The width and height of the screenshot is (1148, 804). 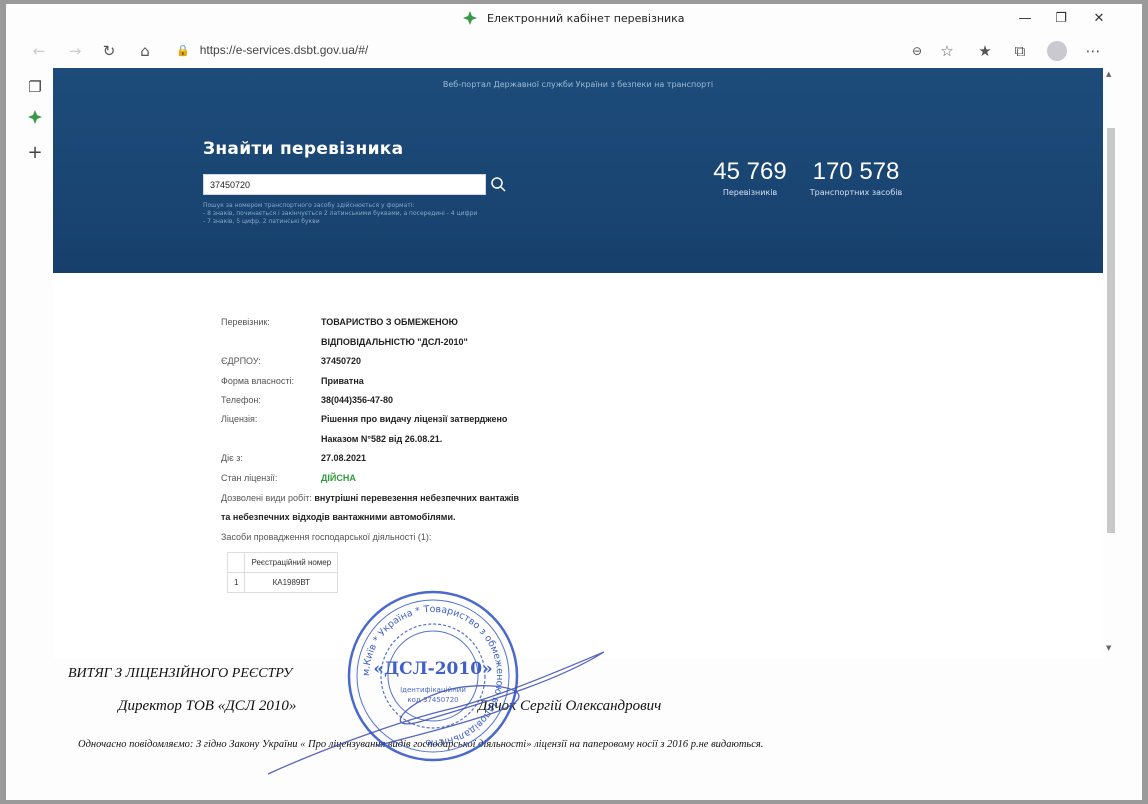 I want to click on edrpou-label: ЄДРПОУ:, so click(x=241, y=361).